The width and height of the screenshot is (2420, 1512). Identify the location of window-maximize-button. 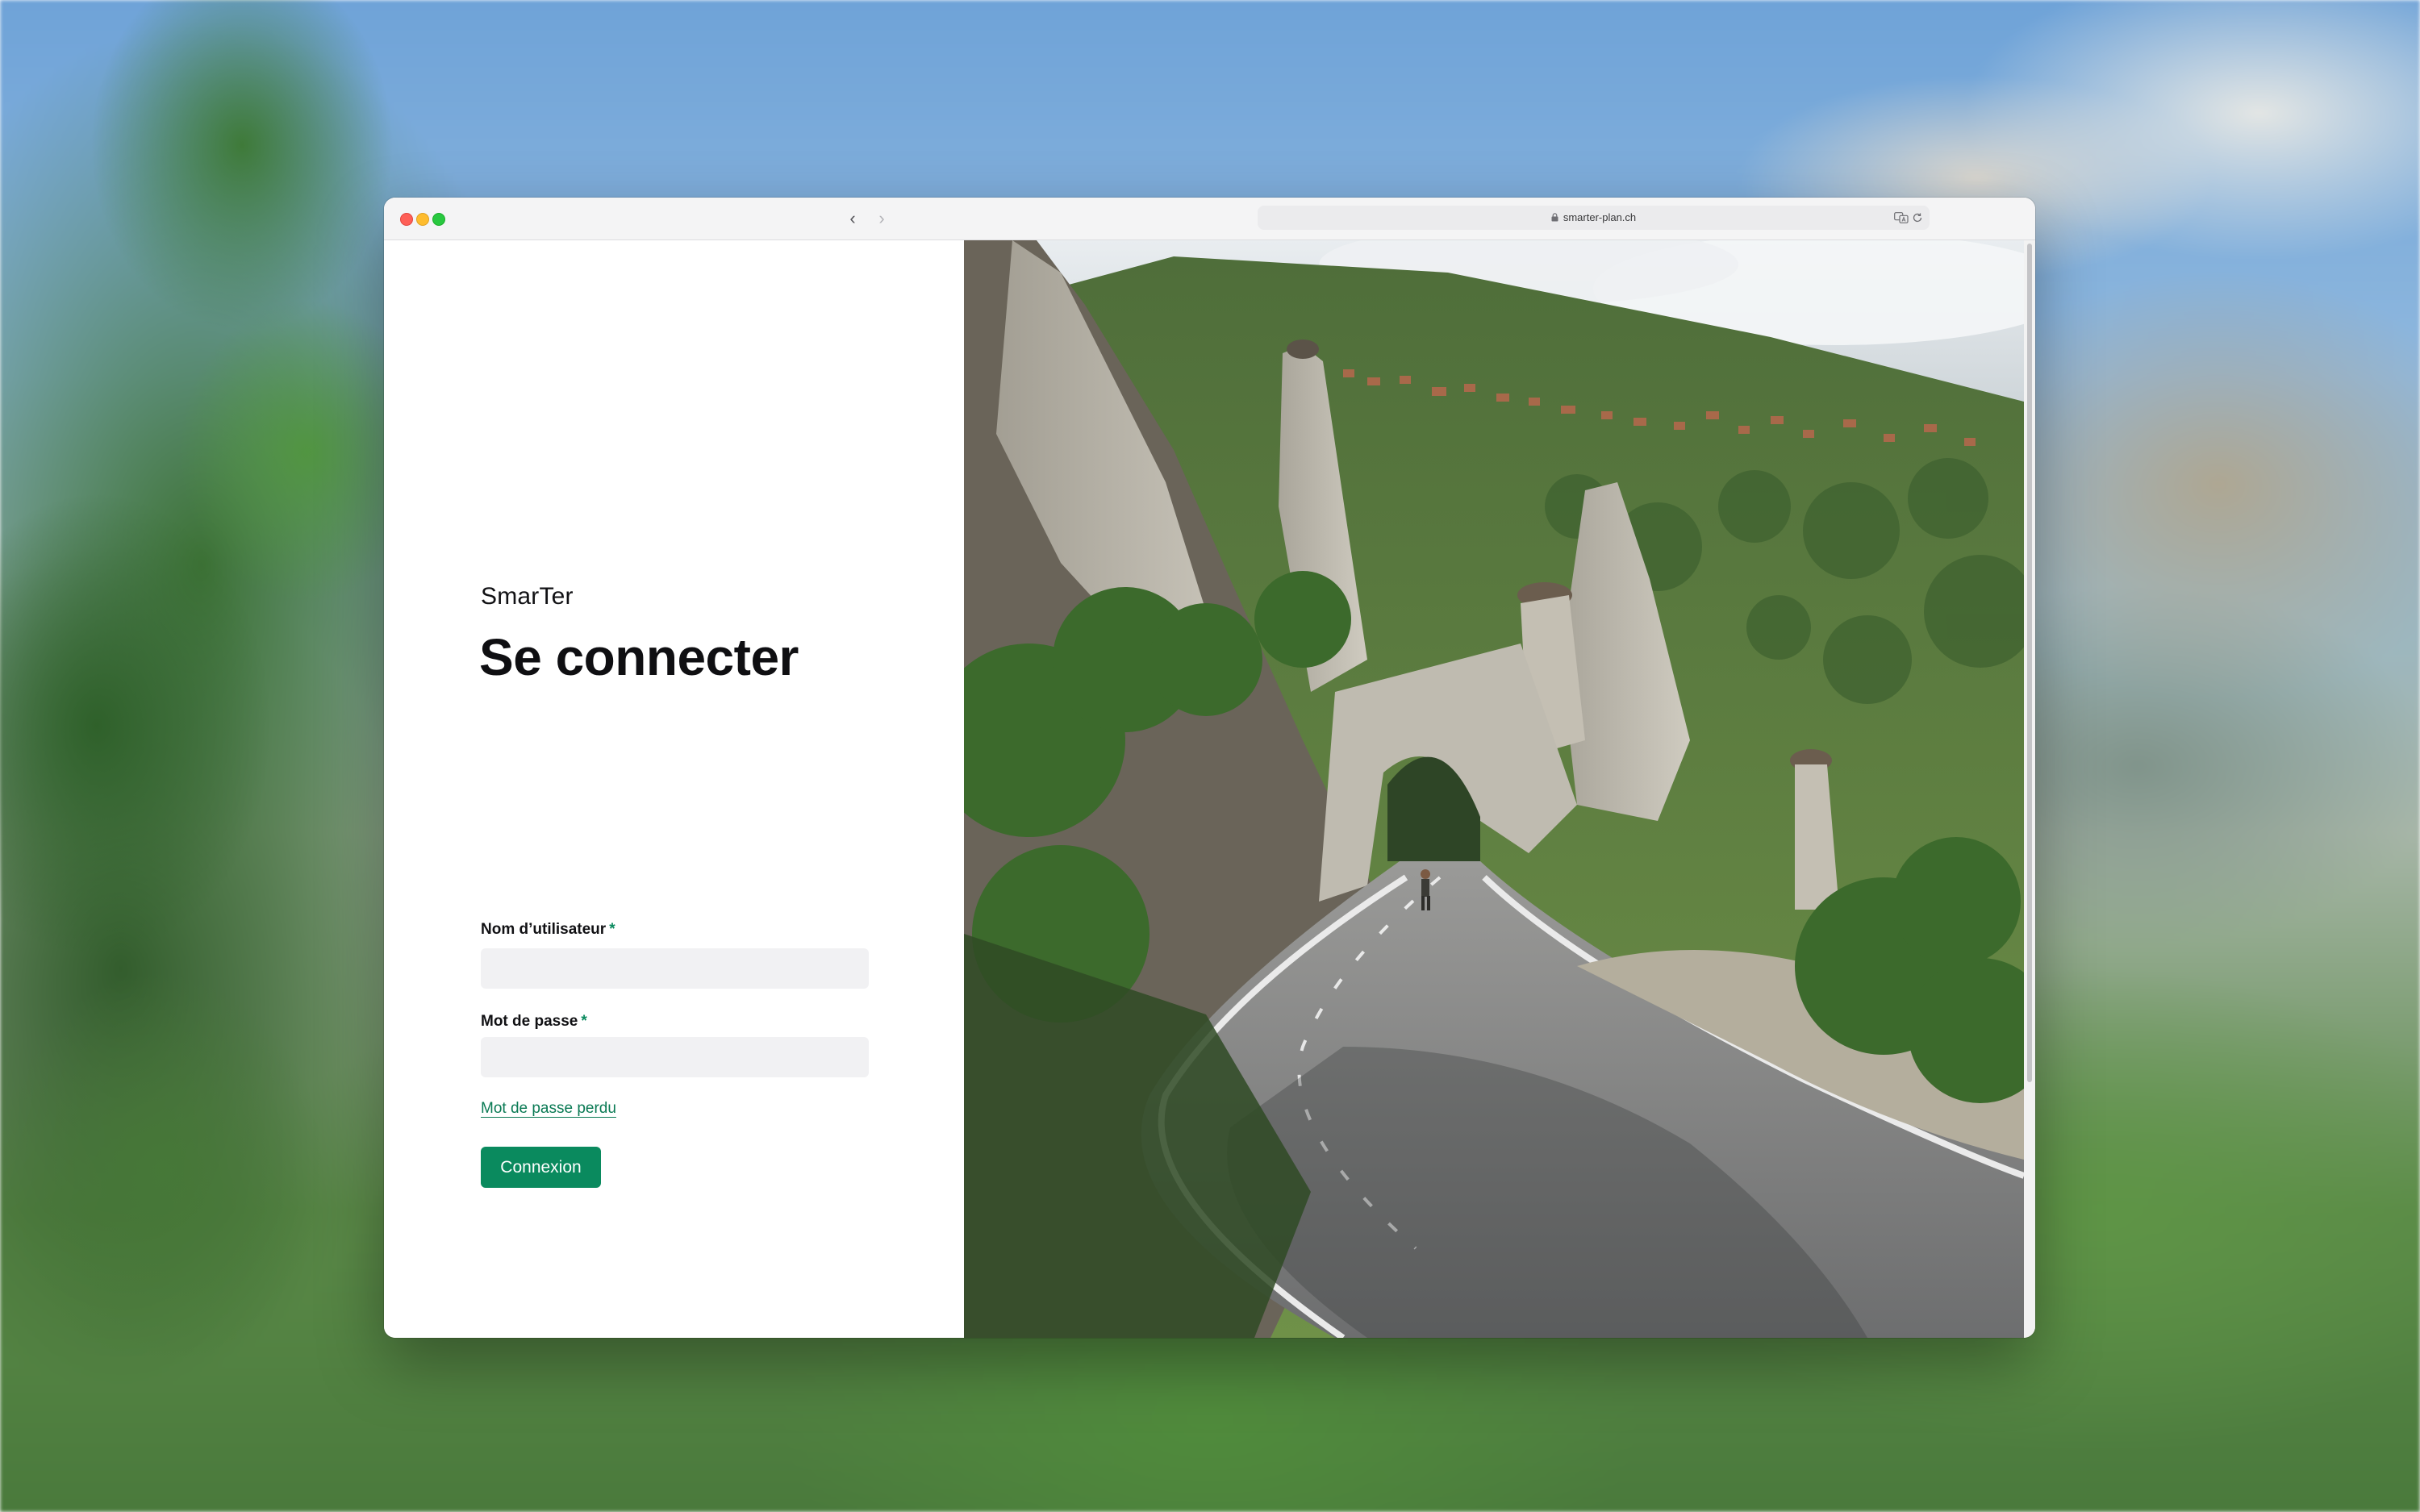
(438, 220).